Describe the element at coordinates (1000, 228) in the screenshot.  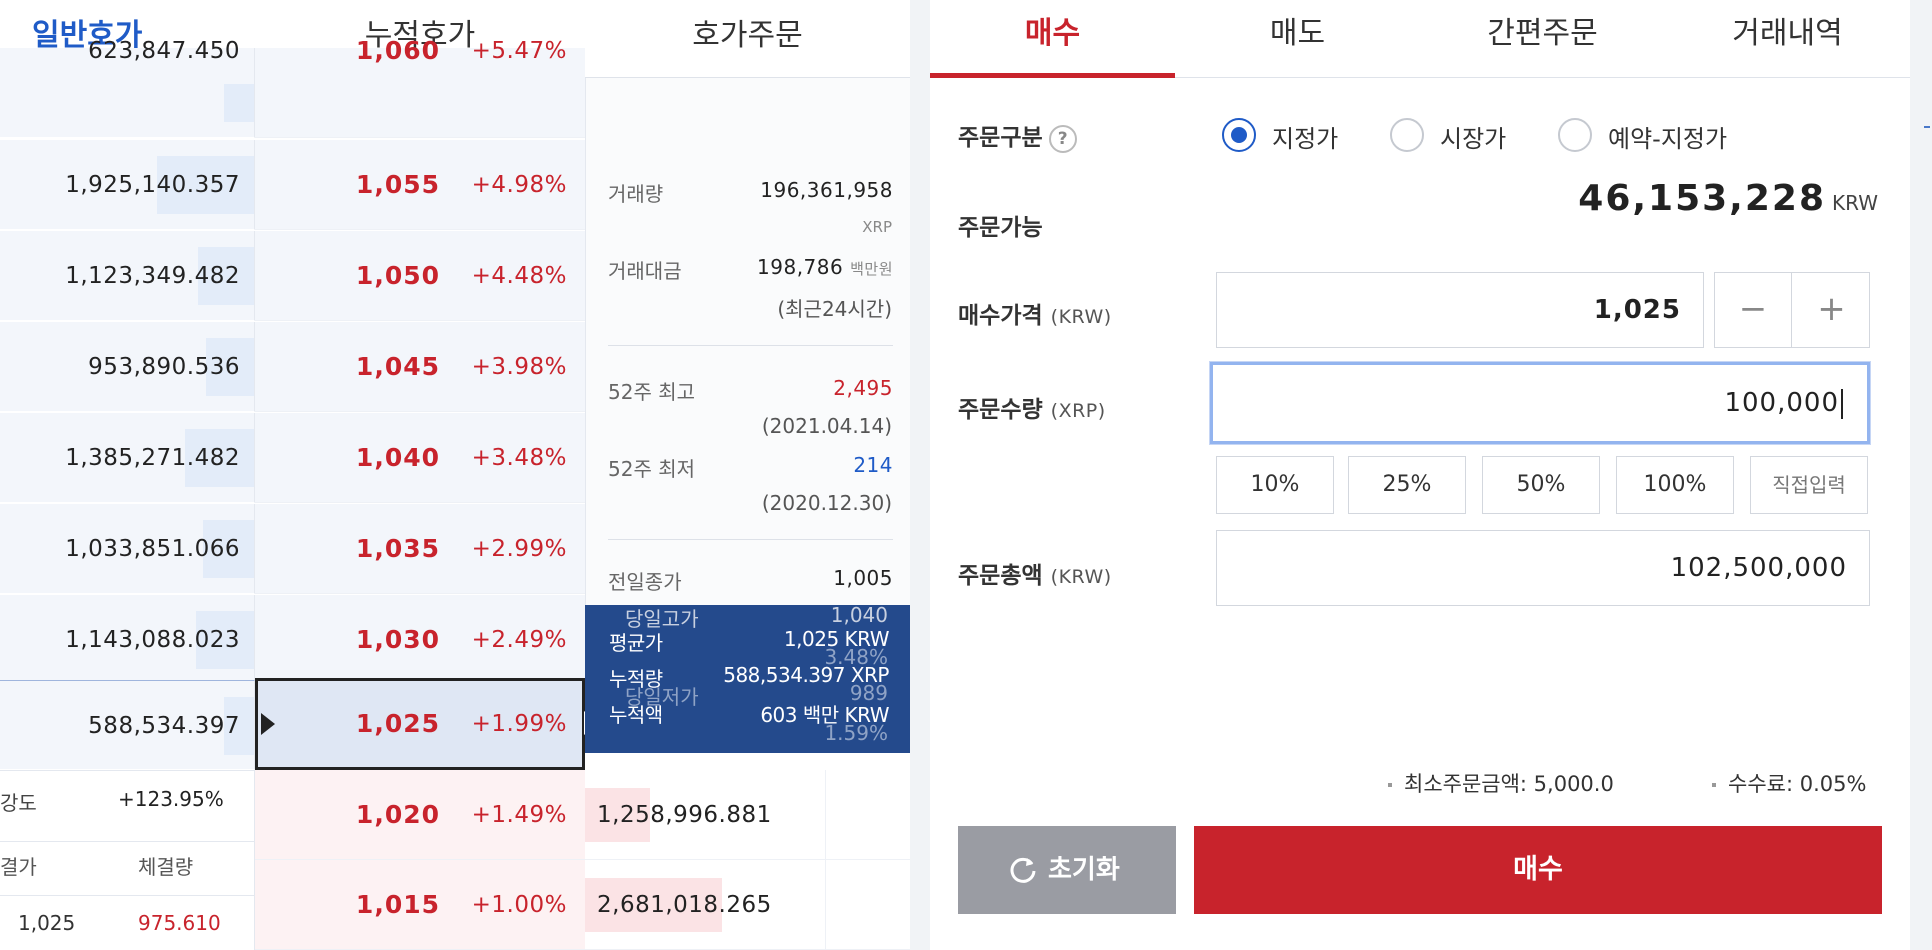
I see `available-label: 주문가능` at that location.